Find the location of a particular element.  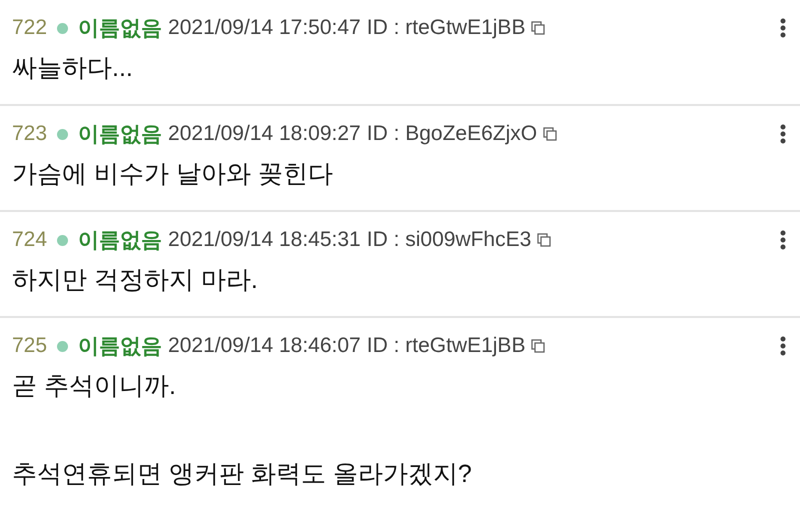

post-date: 2021/09/14 18:45:31 is located at coordinates (264, 240).